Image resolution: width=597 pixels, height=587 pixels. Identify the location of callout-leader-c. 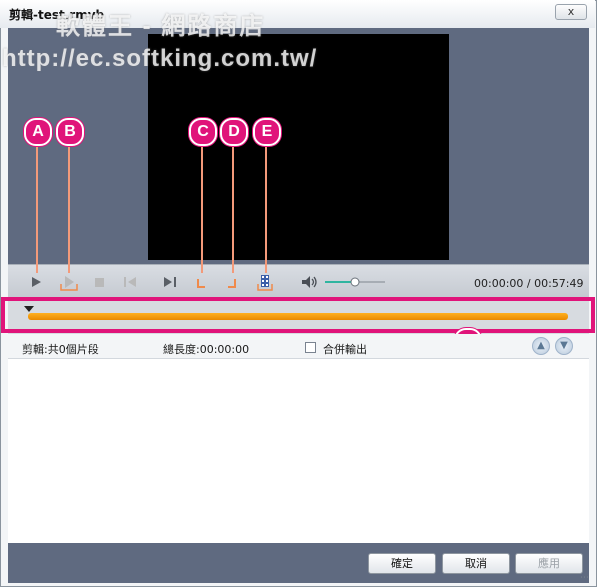
(202, 208).